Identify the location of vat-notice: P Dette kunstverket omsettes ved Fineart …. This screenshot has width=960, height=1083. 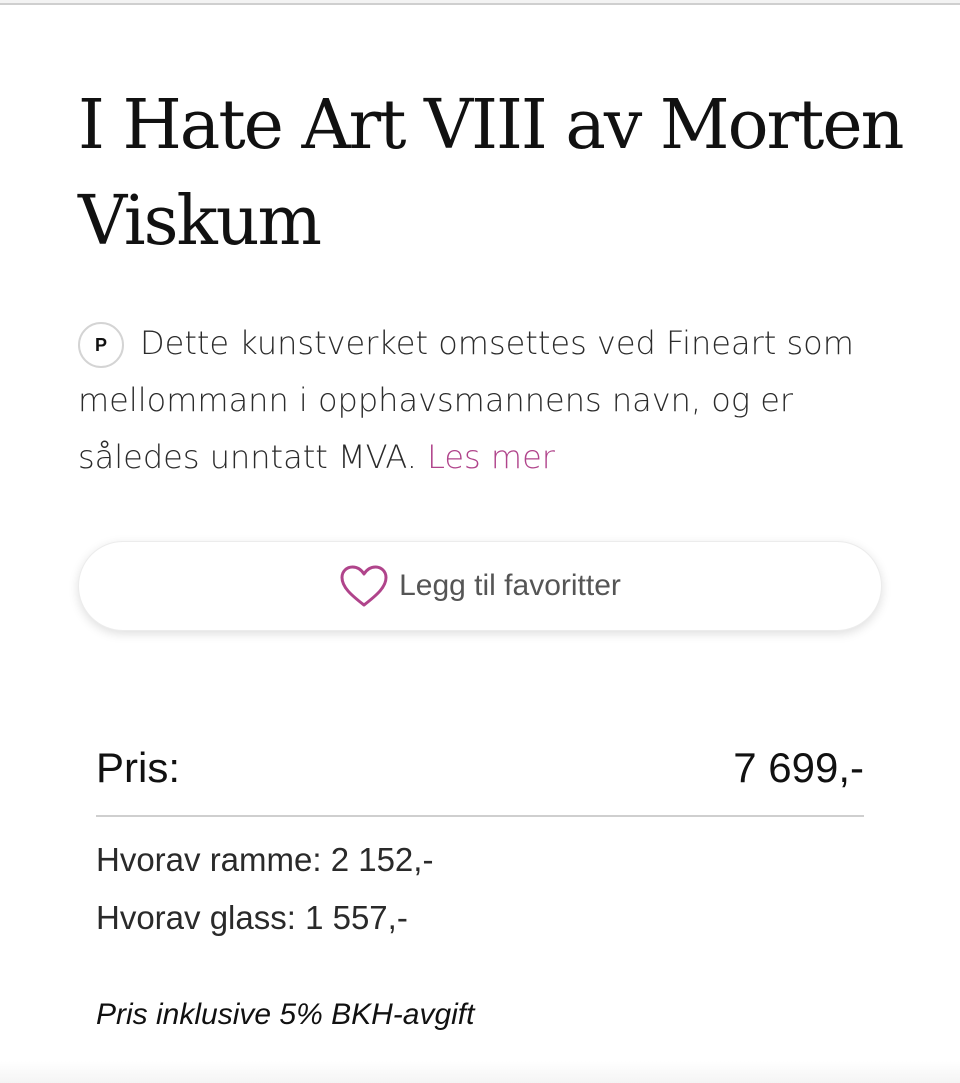
(483, 400).